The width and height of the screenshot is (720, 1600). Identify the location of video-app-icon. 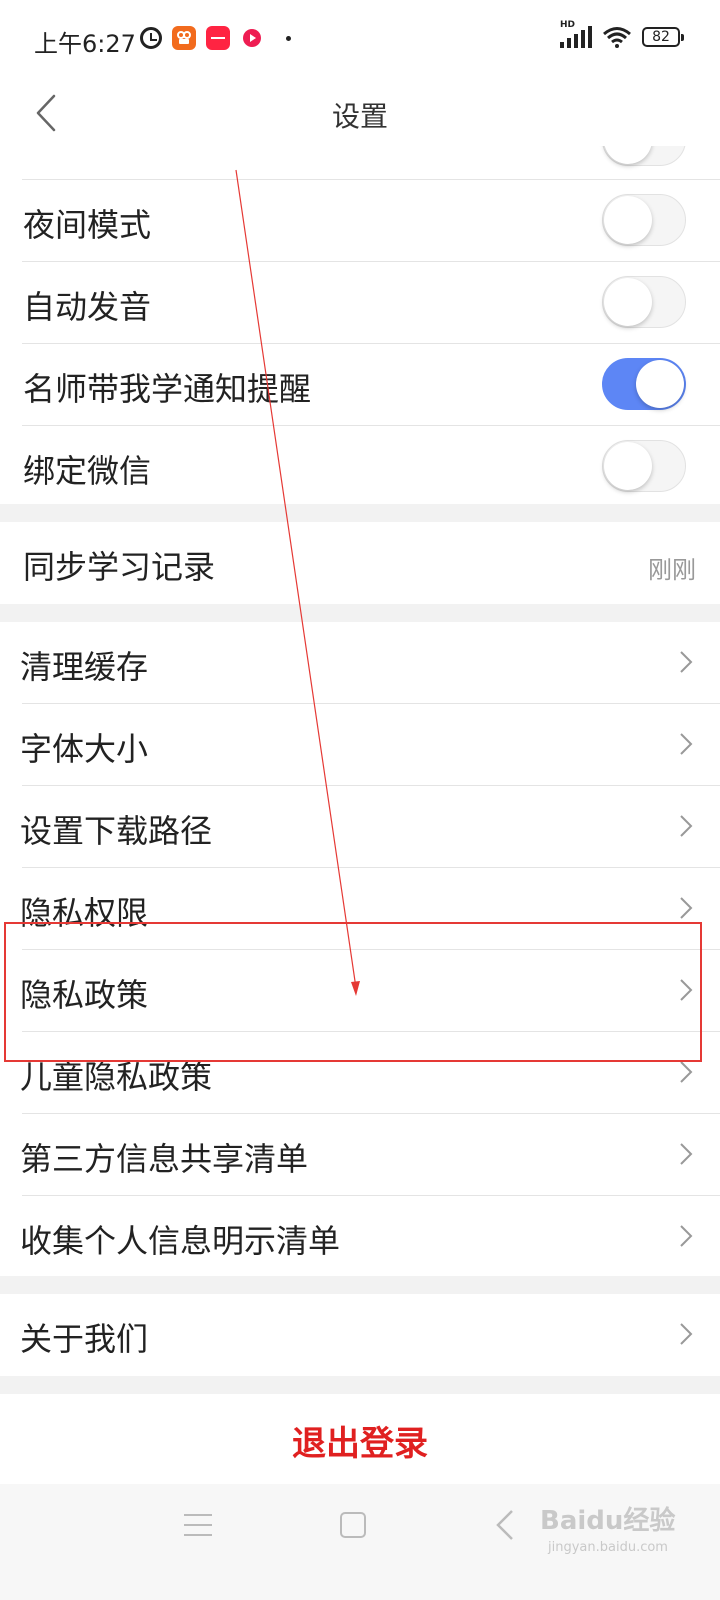
(252, 38).